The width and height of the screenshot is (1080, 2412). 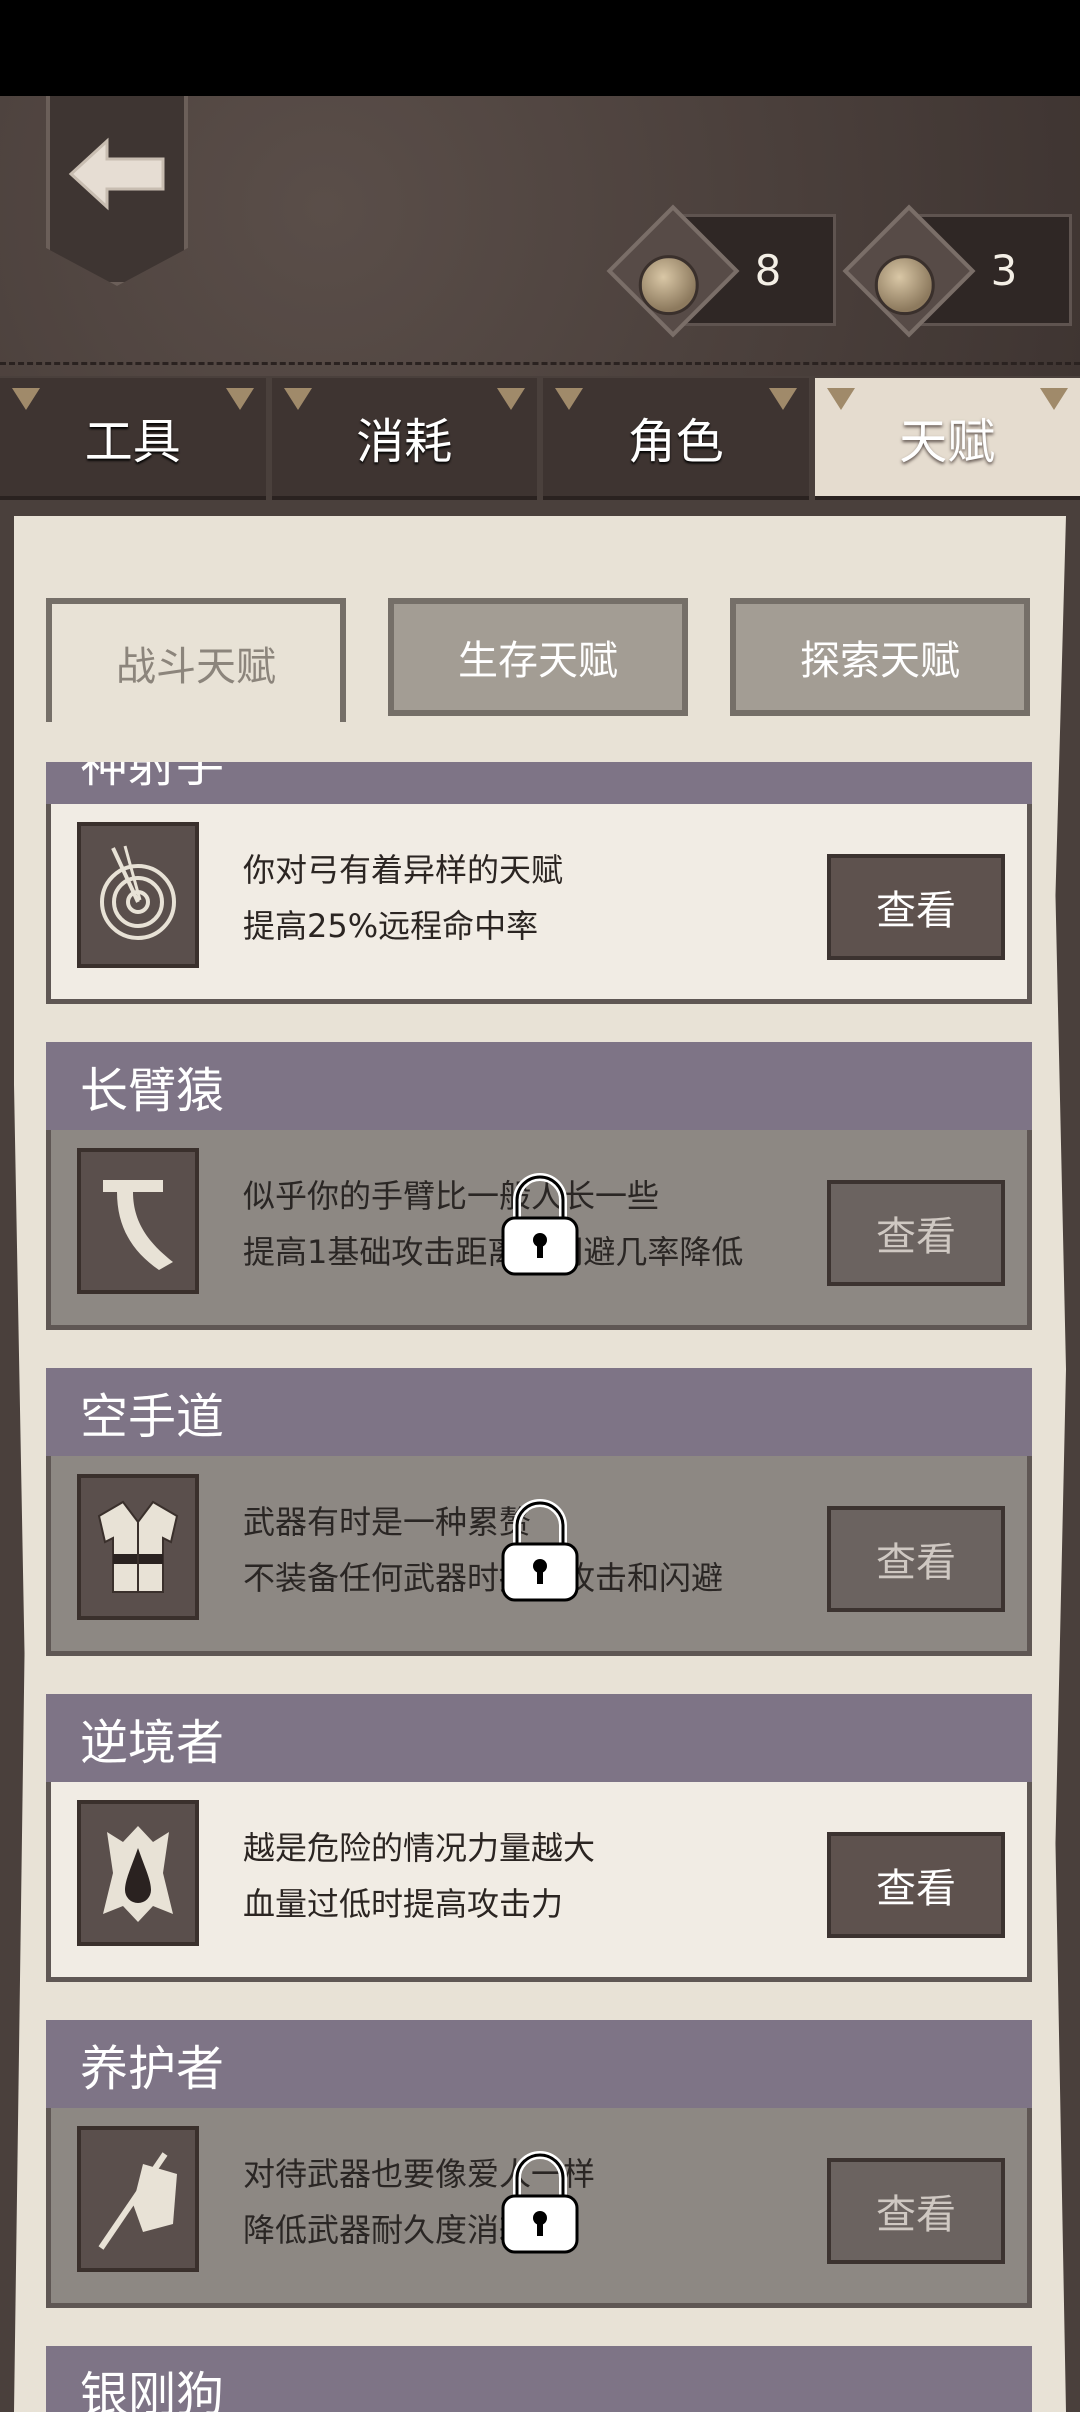 What do you see at coordinates (138, 1547) in the screenshot?
I see `karate-gi-icon` at bounding box center [138, 1547].